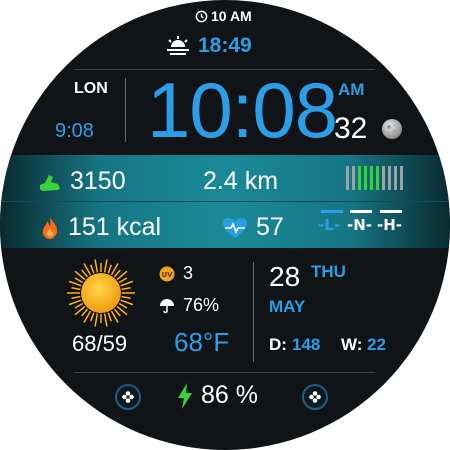 This screenshot has height=450, width=450. I want to click on day-of-year-label: D:, so click(278, 344).